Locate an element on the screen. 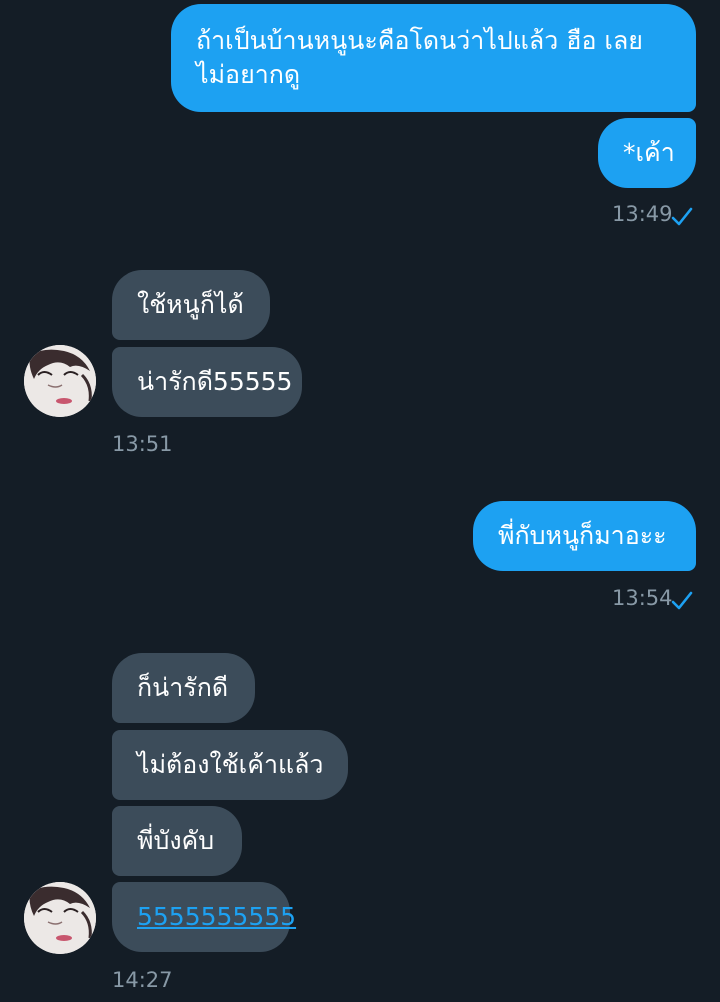  sent-message-bubble: *เค้า is located at coordinates (647, 153).